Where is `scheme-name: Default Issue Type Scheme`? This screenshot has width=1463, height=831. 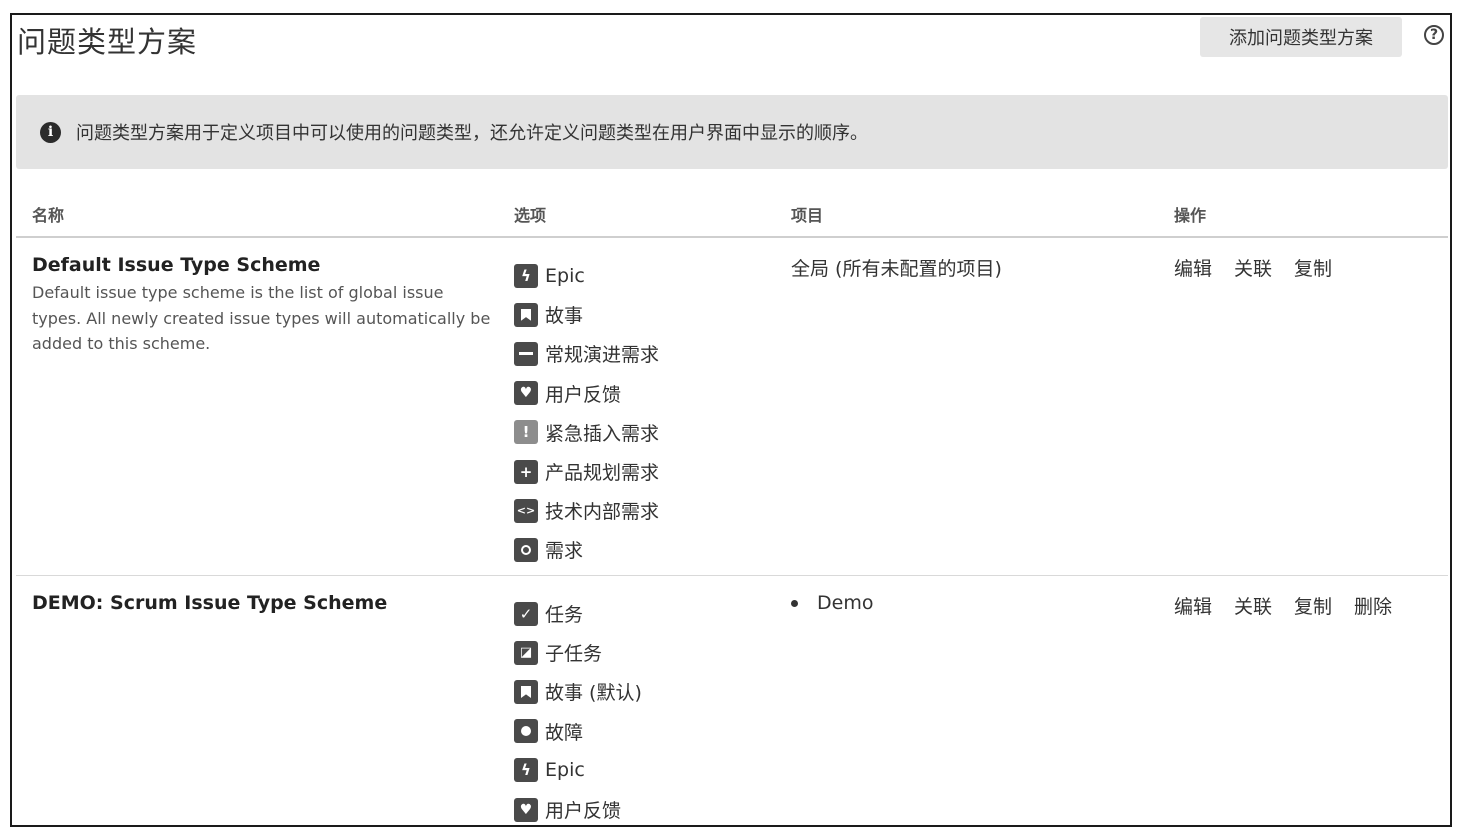
scheme-name: Default Issue Type Scheme is located at coordinates (176, 265).